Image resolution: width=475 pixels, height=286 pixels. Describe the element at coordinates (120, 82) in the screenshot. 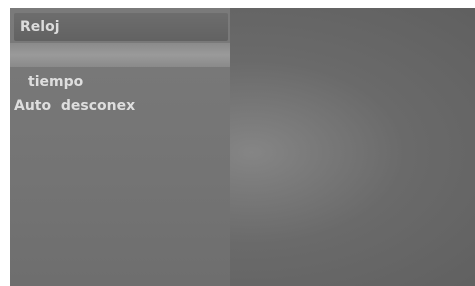

I see `menu-item-tiempo: tiempo` at that location.